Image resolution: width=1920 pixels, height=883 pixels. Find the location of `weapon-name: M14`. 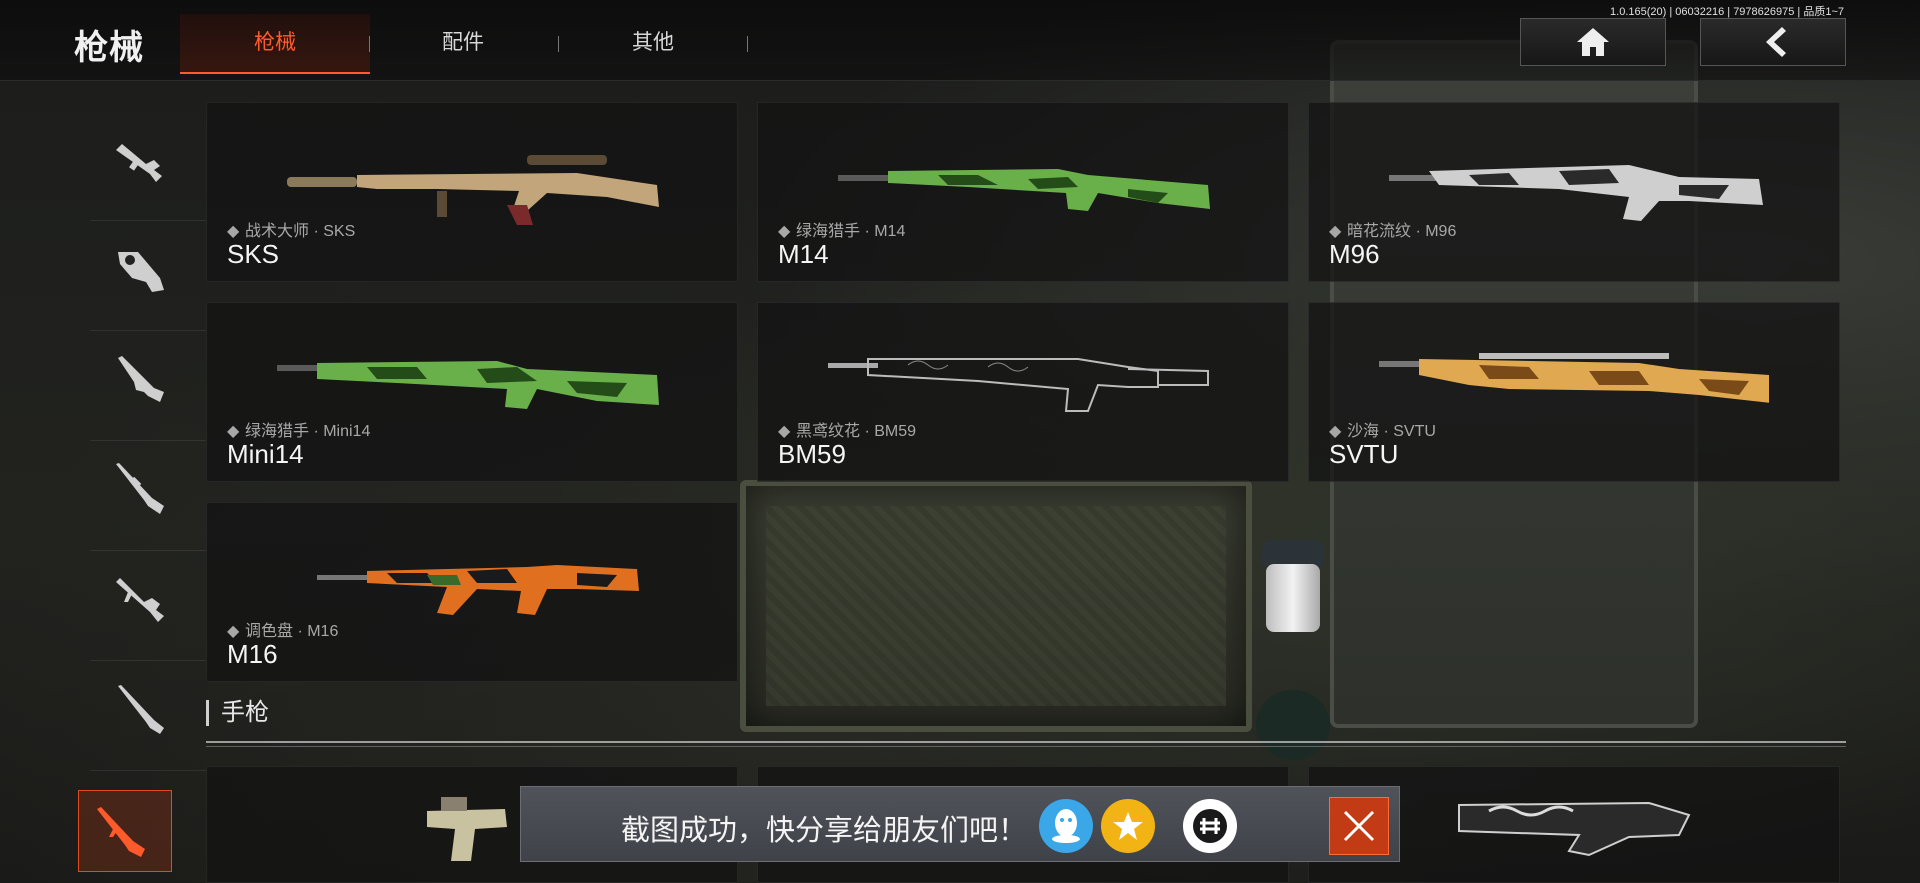

weapon-name: M14 is located at coordinates (803, 254).